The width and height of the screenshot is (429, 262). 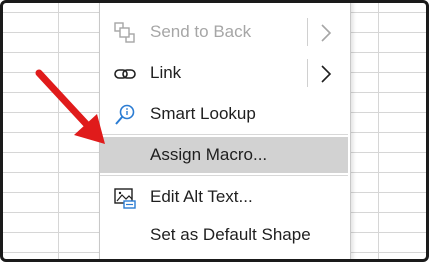 What do you see at coordinates (201, 31) in the screenshot?
I see `menu-item-label: Send to Back` at bounding box center [201, 31].